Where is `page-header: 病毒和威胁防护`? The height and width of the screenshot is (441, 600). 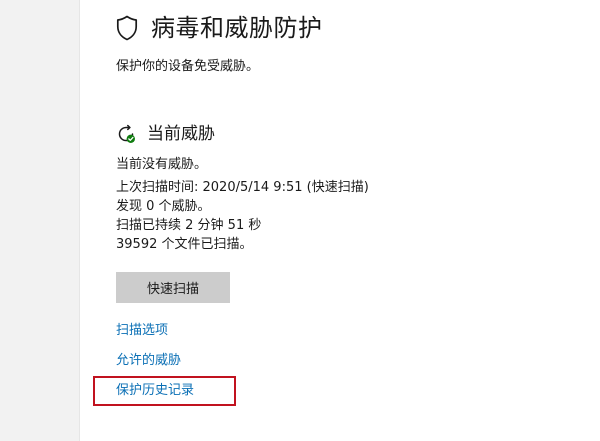 page-header: 病毒和威胁防护 is located at coordinates (219, 28).